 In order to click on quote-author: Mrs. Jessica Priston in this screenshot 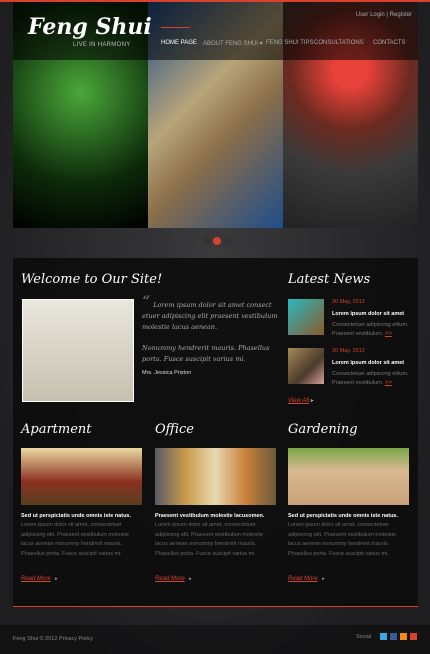, I will do `click(167, 373)`.